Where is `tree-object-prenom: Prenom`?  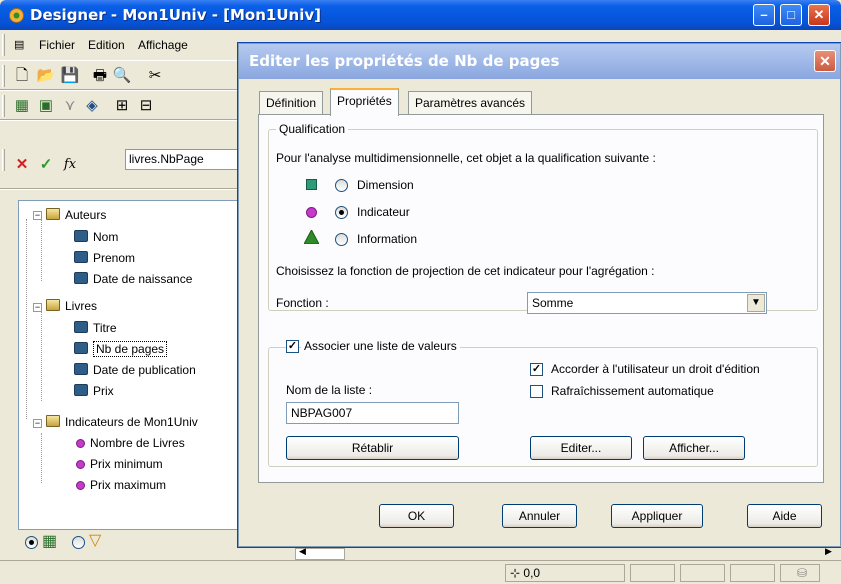 tree-object-prenom: Prenom is located at coordinates (104, 258).